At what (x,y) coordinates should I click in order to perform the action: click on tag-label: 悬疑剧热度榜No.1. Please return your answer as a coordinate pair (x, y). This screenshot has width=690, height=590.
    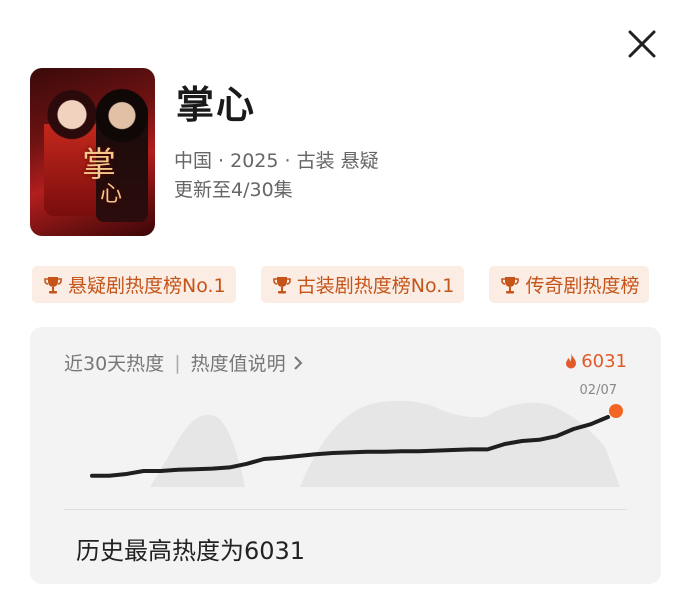
    Looking at the image, I should click on (147, 286).